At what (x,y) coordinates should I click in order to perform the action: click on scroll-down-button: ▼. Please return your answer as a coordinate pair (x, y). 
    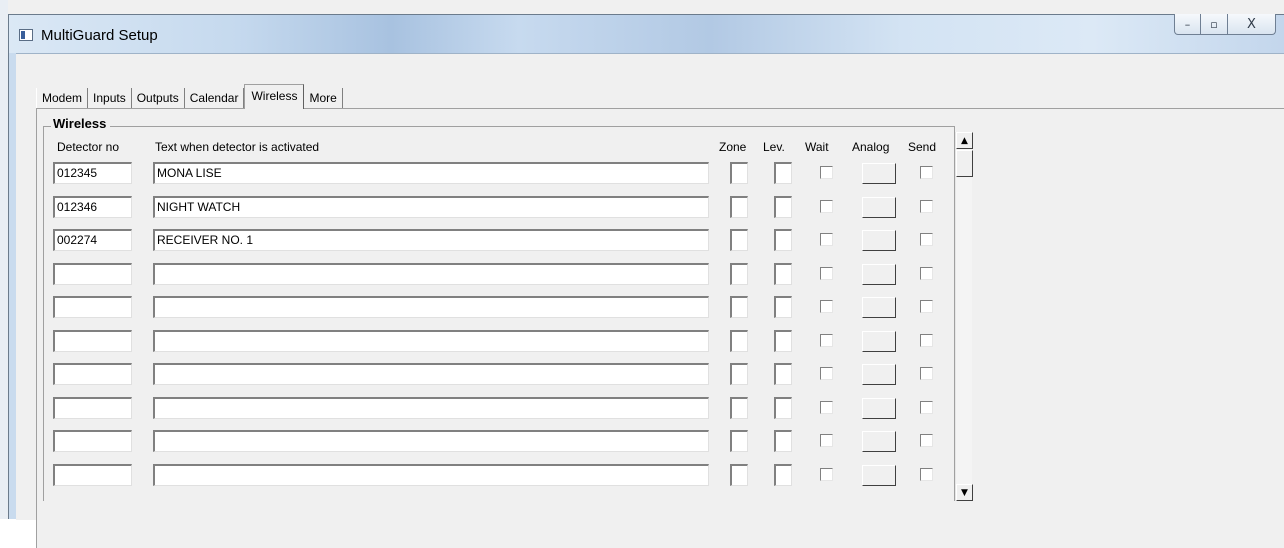
    Looking at the image, I should click on (964, 492).